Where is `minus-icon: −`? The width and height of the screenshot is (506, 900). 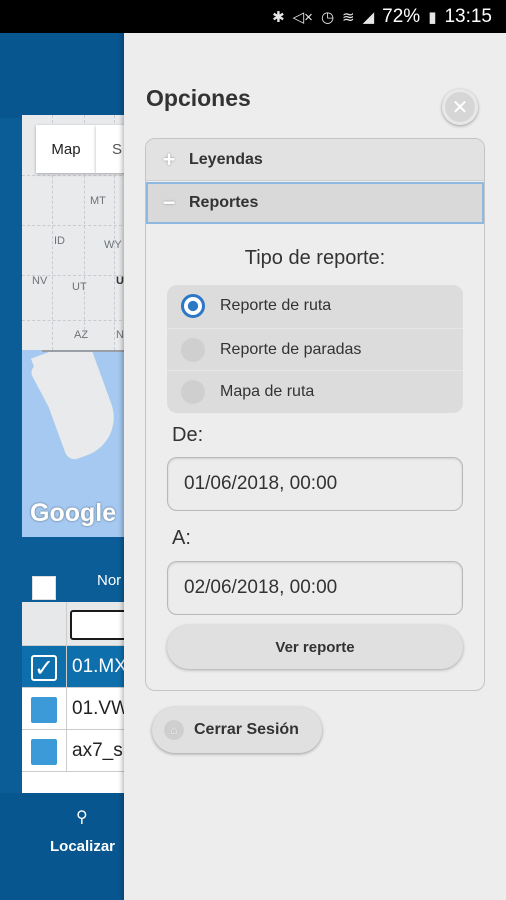 minus-icon: − is located at coordinates (169, 202).